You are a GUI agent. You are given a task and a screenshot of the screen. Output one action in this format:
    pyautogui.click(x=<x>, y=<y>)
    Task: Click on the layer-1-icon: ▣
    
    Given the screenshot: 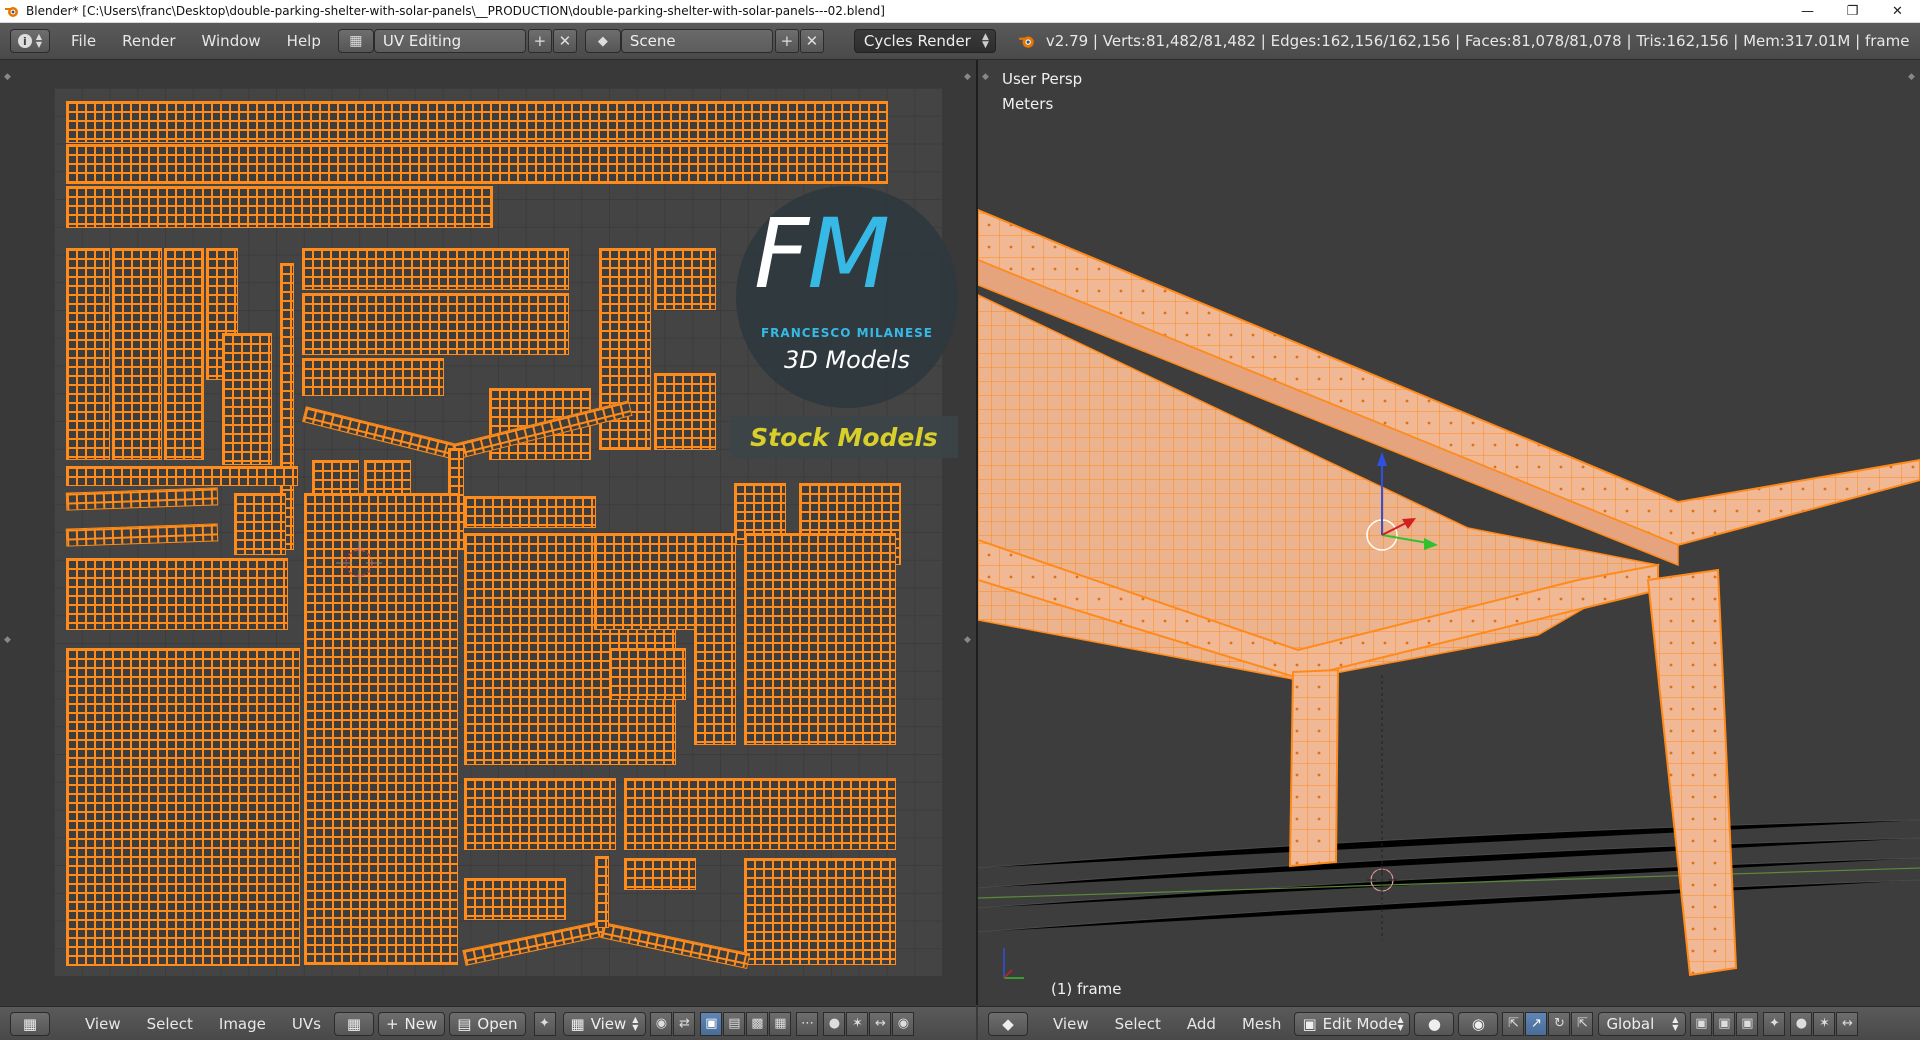 What is the action you would take?
    pyautogui.click(x=1701, y=1023)
    